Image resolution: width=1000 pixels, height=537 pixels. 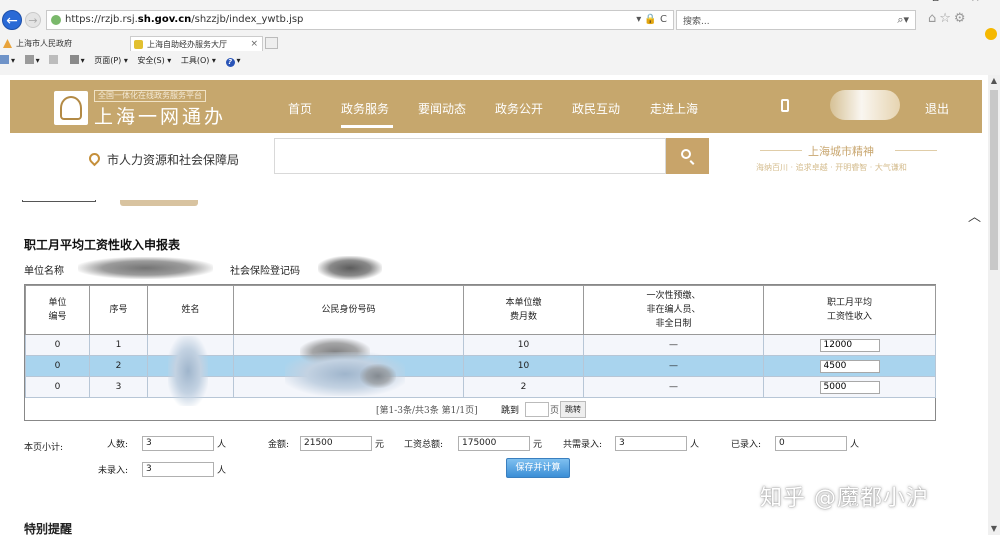 I want to click on search-icon, so click(x=686, y=154).